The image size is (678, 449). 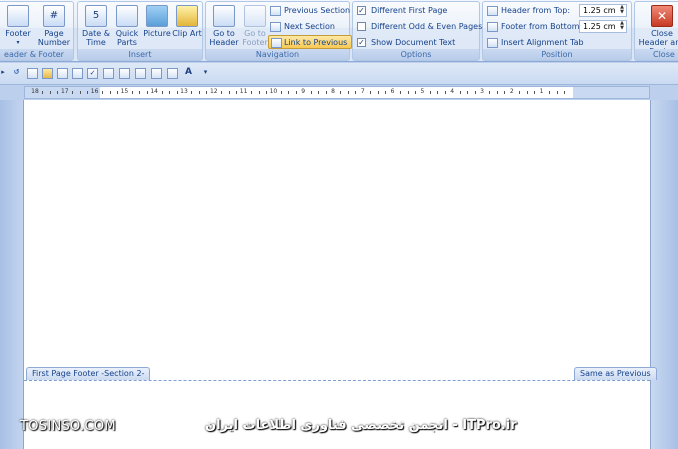 What do you see at coordinates (511, 91) in the screenshot?
I see `ruler-number: 2` at bounding box center [511, 91].